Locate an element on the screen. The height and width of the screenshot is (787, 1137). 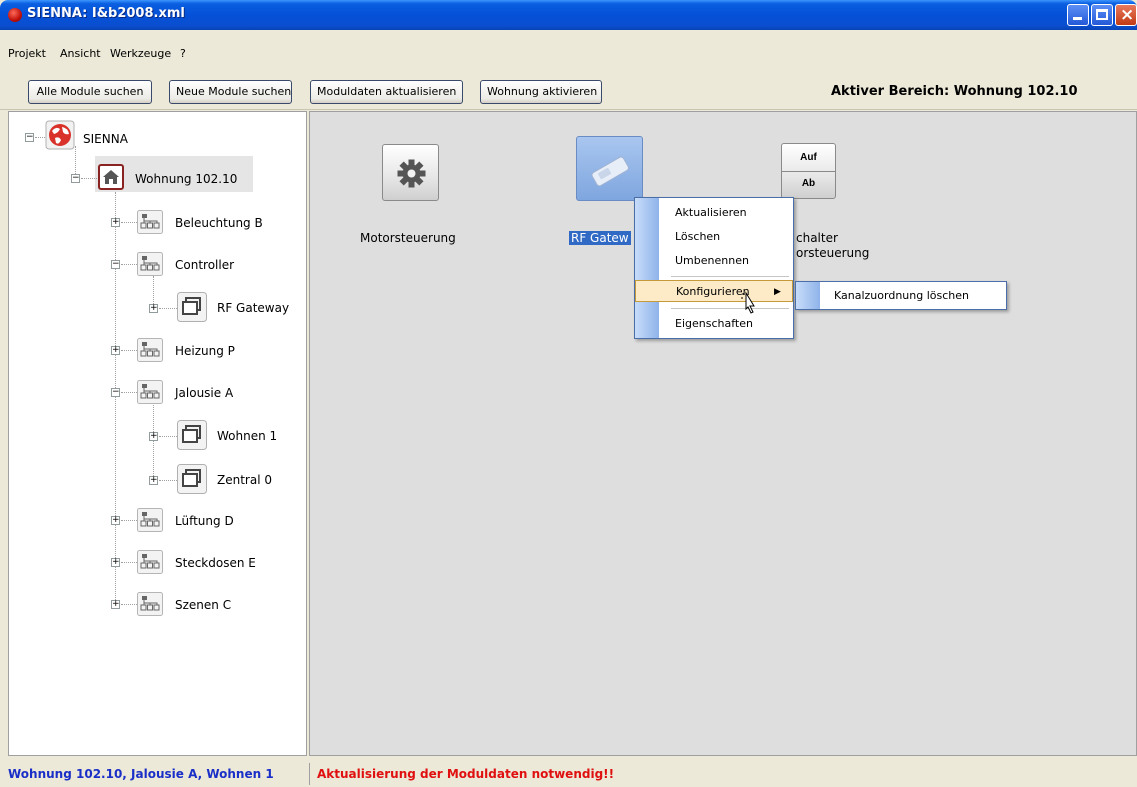
tree-node-sienna: − SIENNA is located at coordinates (158, 135).